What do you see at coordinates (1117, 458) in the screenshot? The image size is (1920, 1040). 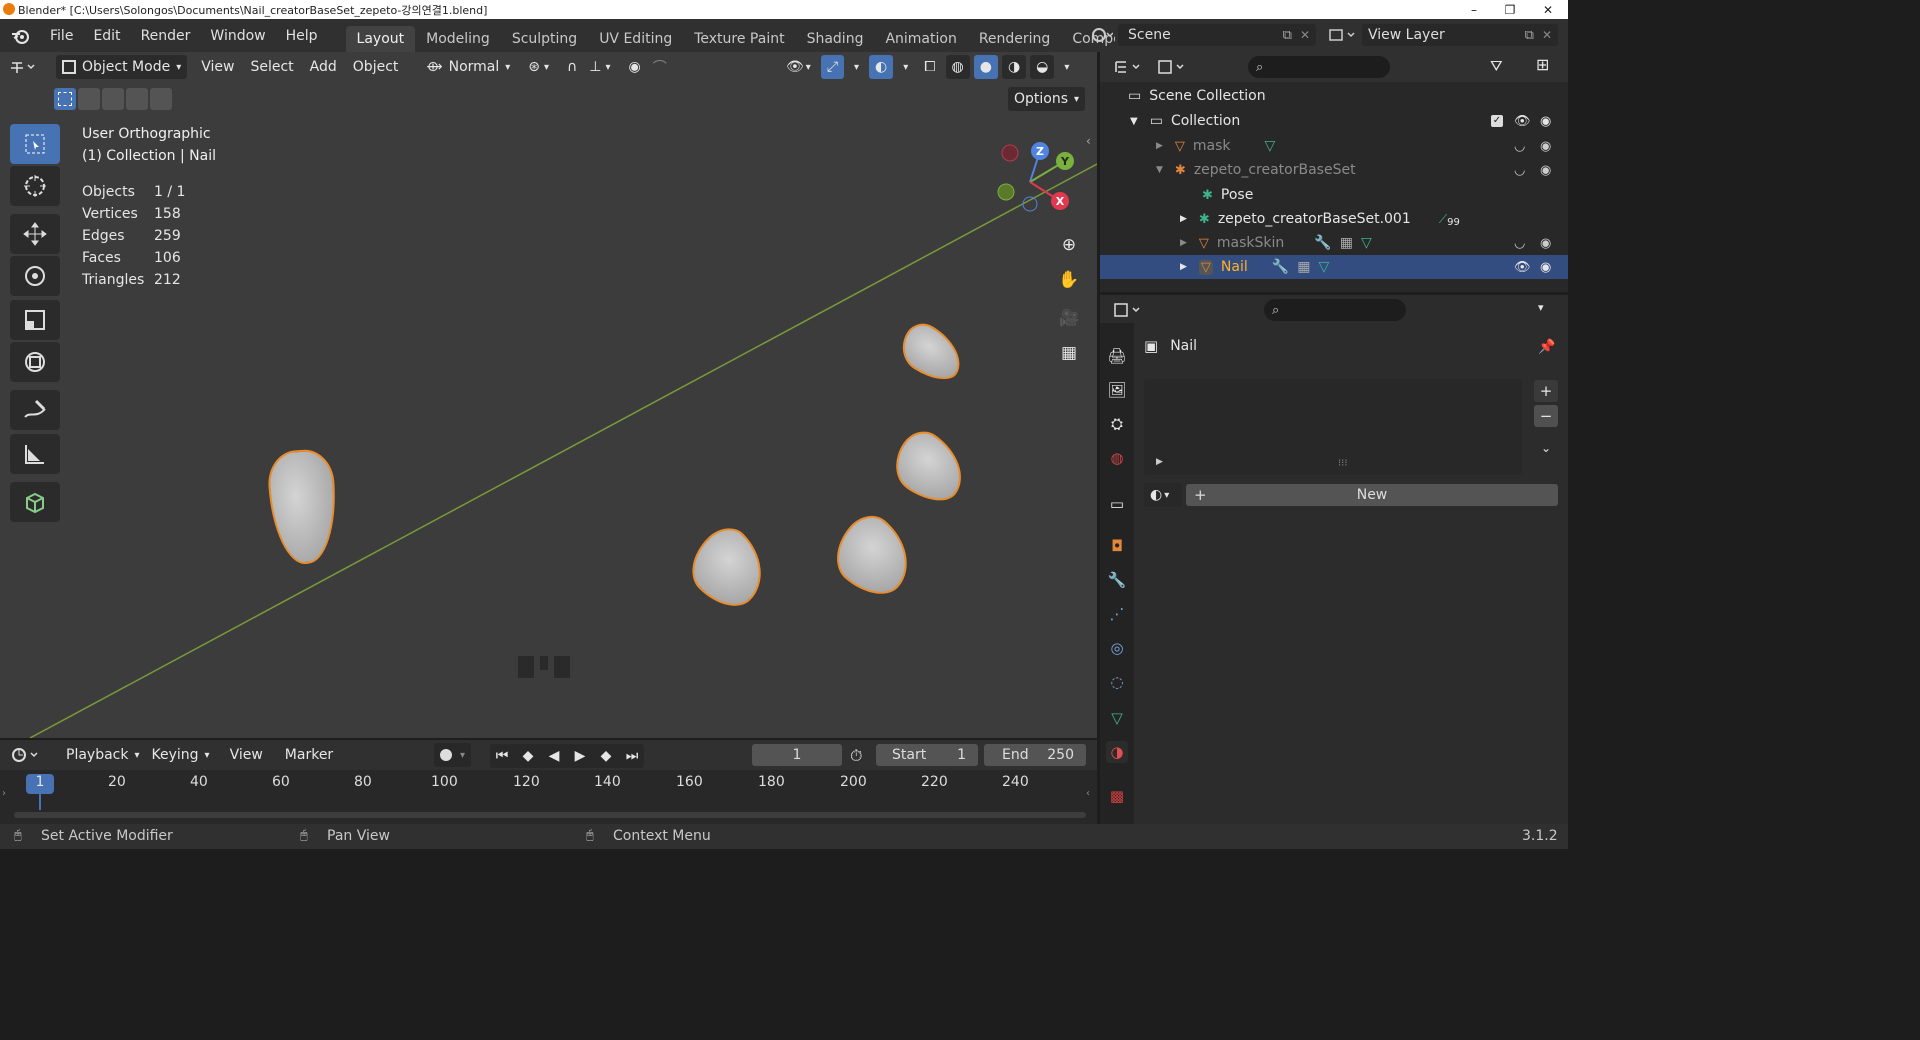 I see `tab-world-icon: ◍` at bounding box center [1117, 458].